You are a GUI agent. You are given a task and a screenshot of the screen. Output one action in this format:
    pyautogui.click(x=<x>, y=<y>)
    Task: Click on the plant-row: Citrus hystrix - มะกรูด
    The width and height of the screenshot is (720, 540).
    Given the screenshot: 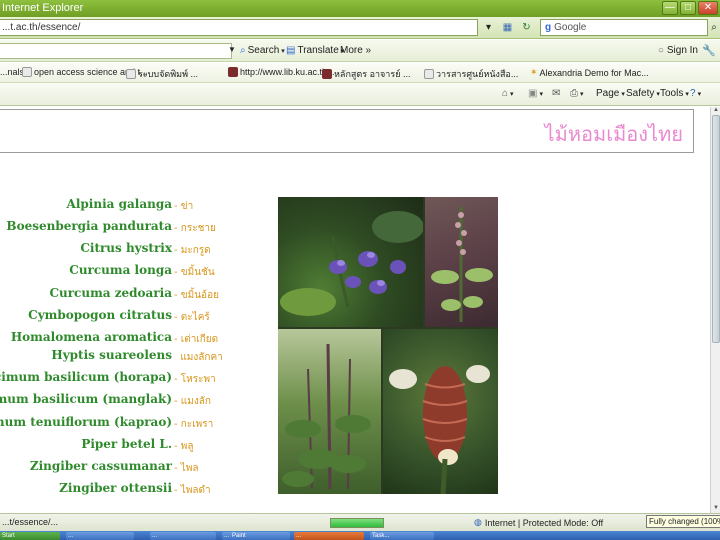 What is the action you would take?
    pyautogui.click(x=138, y=251)
    